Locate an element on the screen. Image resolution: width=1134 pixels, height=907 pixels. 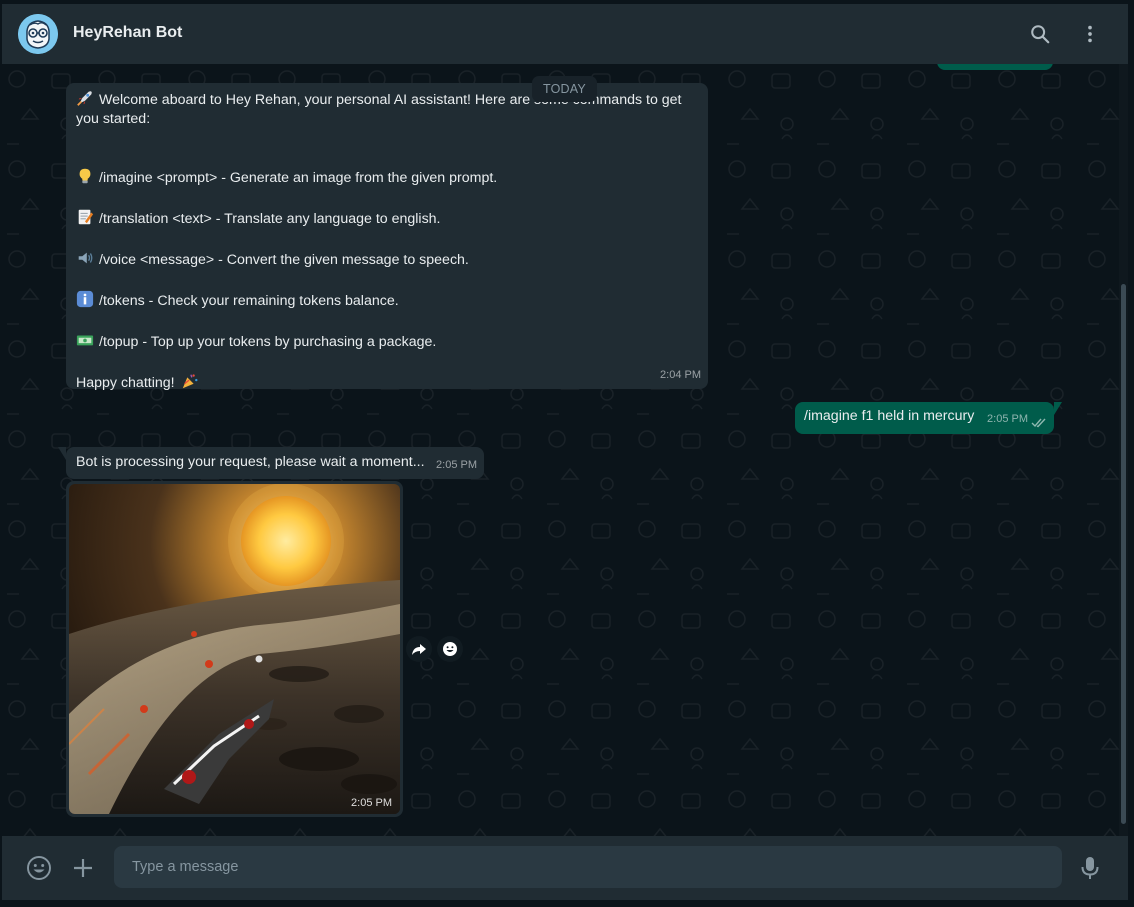
forward-icon is located at coordinates (419, 649).